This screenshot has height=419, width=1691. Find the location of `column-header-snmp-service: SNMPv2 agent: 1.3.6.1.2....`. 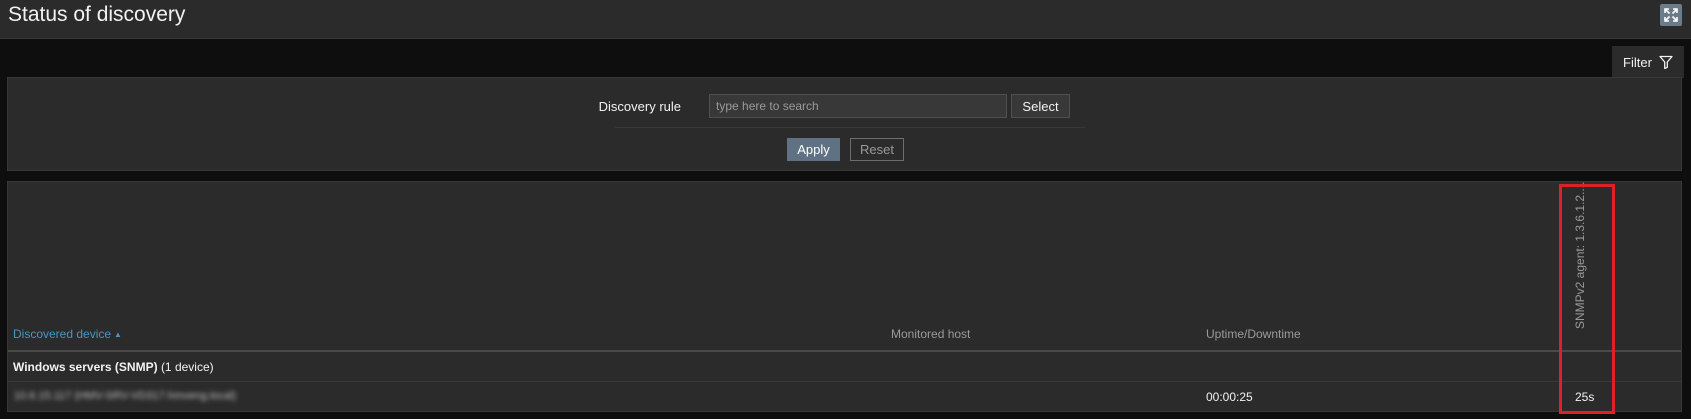

column-header-snmp-service: SNMPv2 agent: 1.3.6.1.2.... is located at coordinates (1580, 255).